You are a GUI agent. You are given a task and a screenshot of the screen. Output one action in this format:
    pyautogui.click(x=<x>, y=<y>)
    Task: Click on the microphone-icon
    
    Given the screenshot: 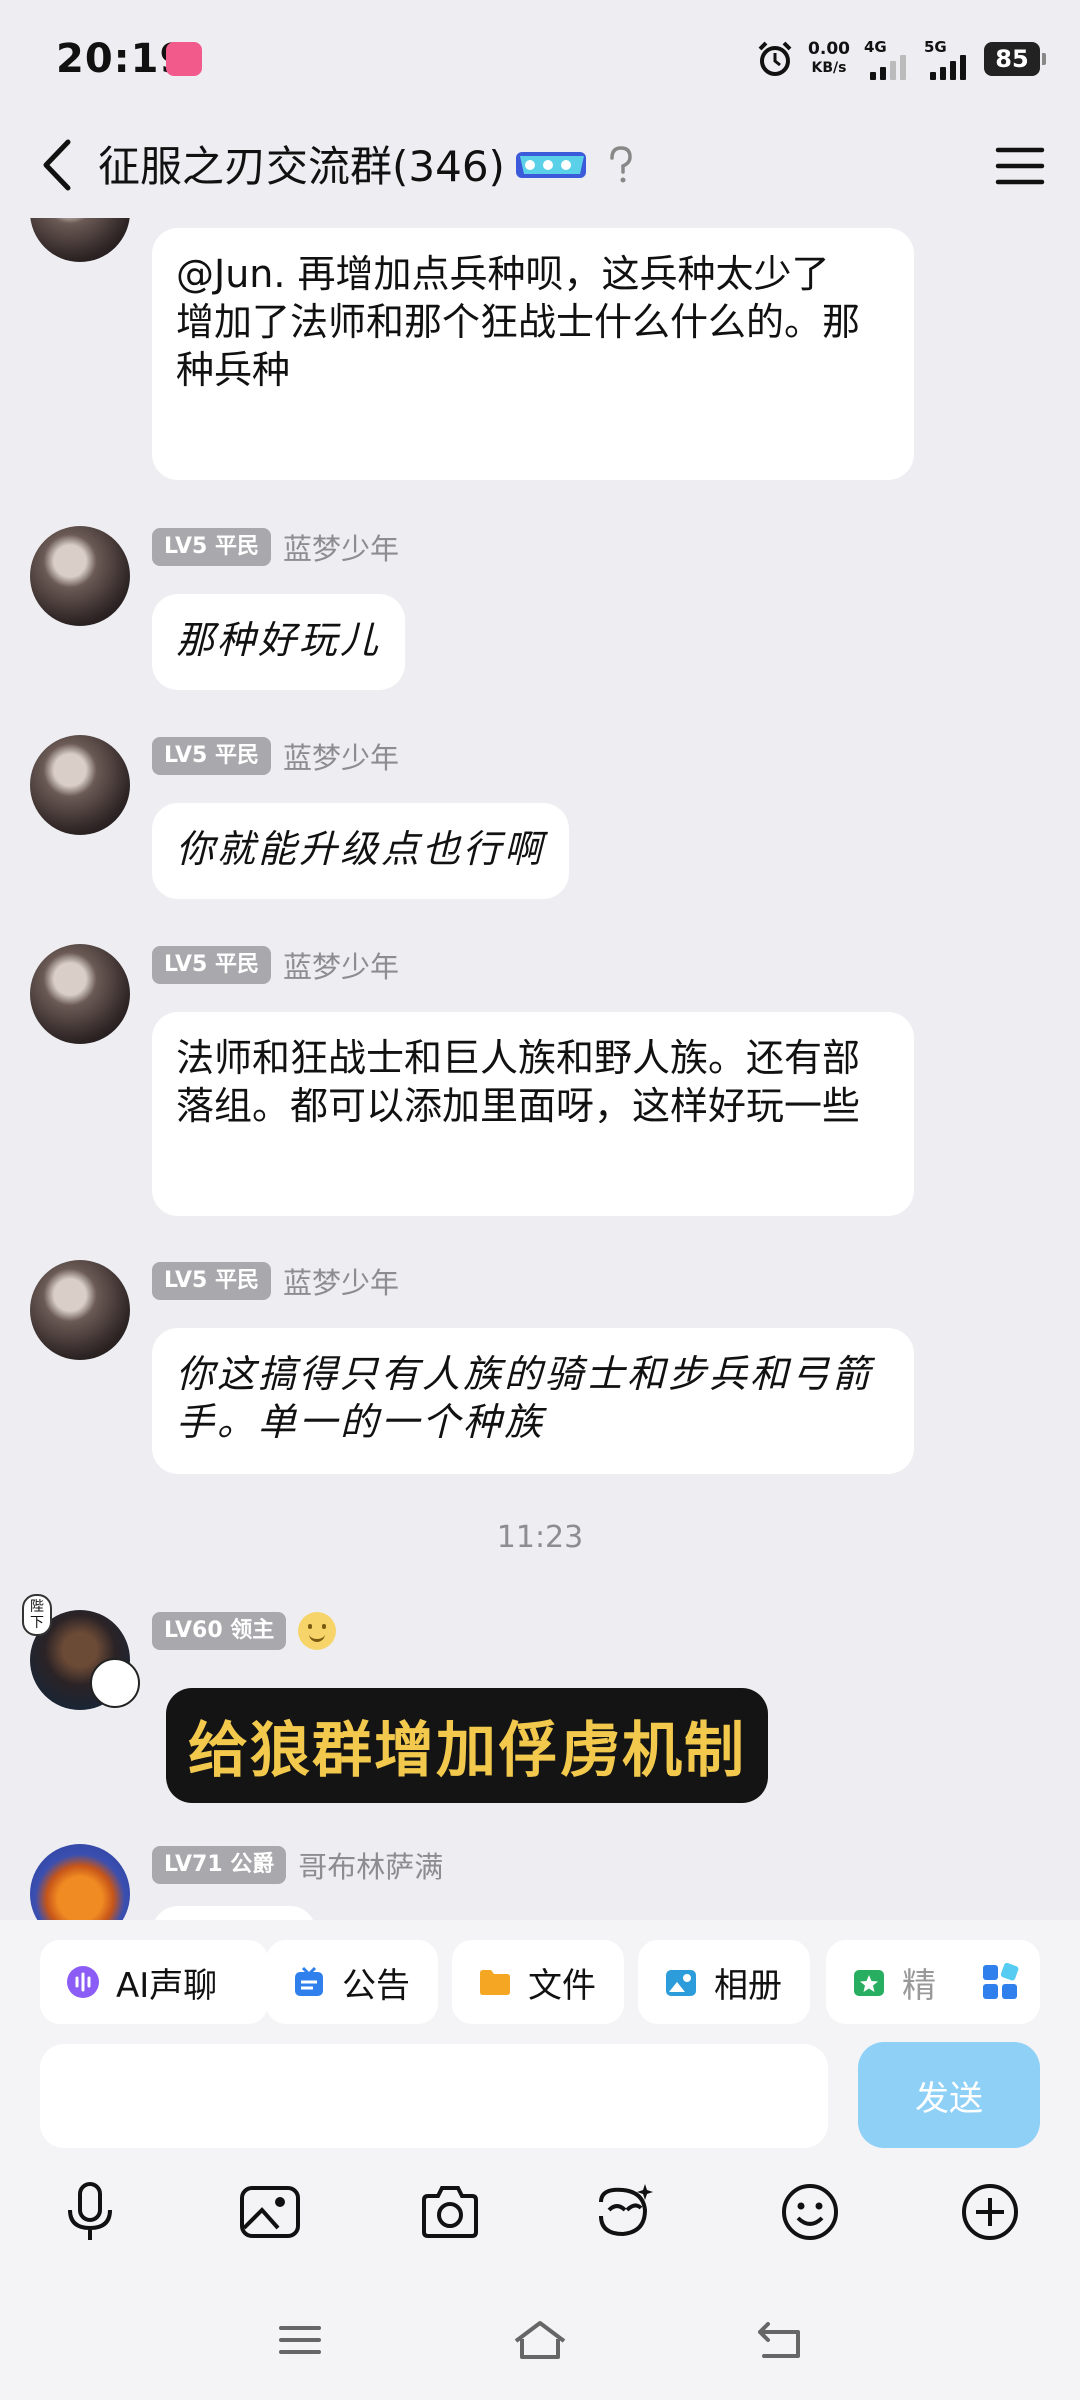 What is the action you would take?
    pyautogui.click(x=90, y=2212)
    